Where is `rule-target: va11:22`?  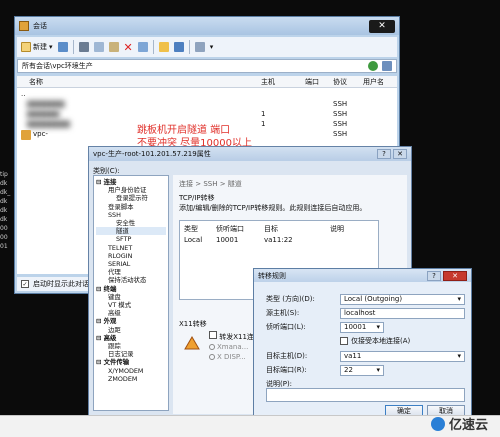
rule-target: va11:22 is located at coordinates (278, 240).